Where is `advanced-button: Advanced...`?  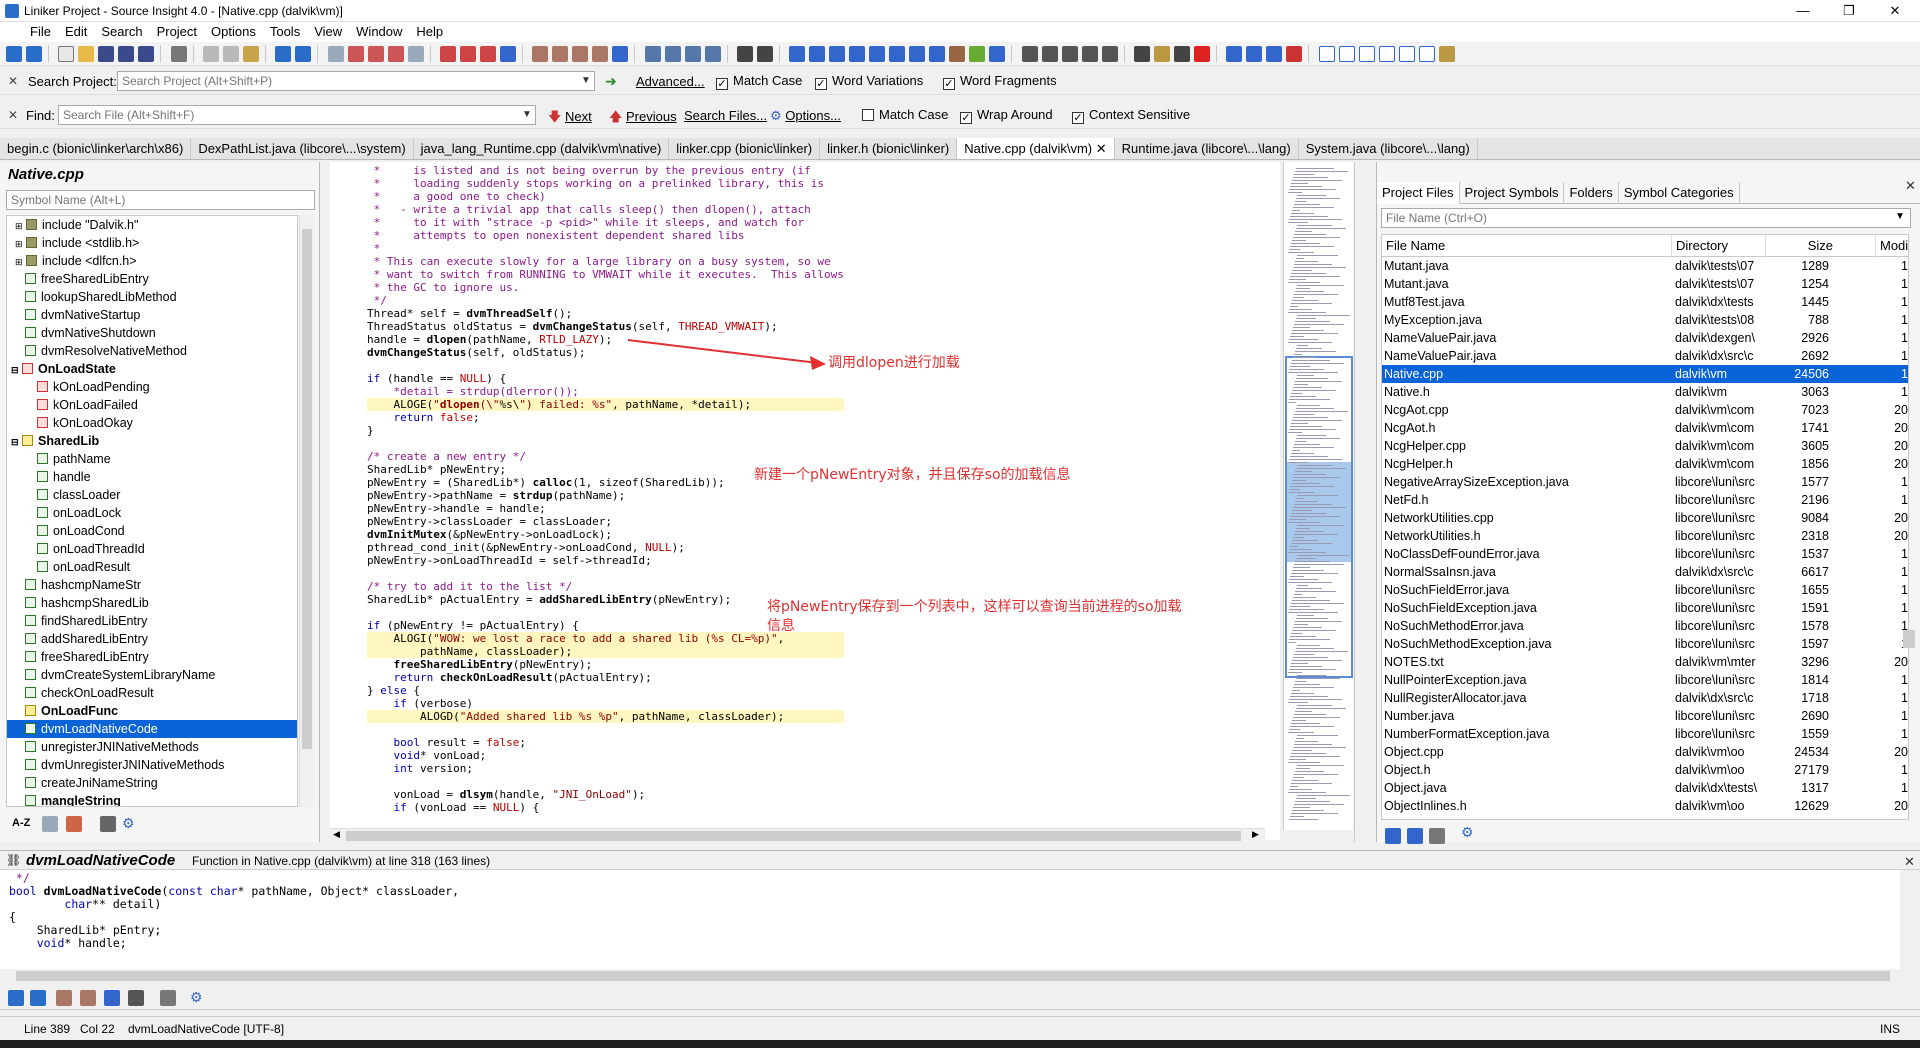 advanced-button: Advanced... is located at coordinates (670, 81).